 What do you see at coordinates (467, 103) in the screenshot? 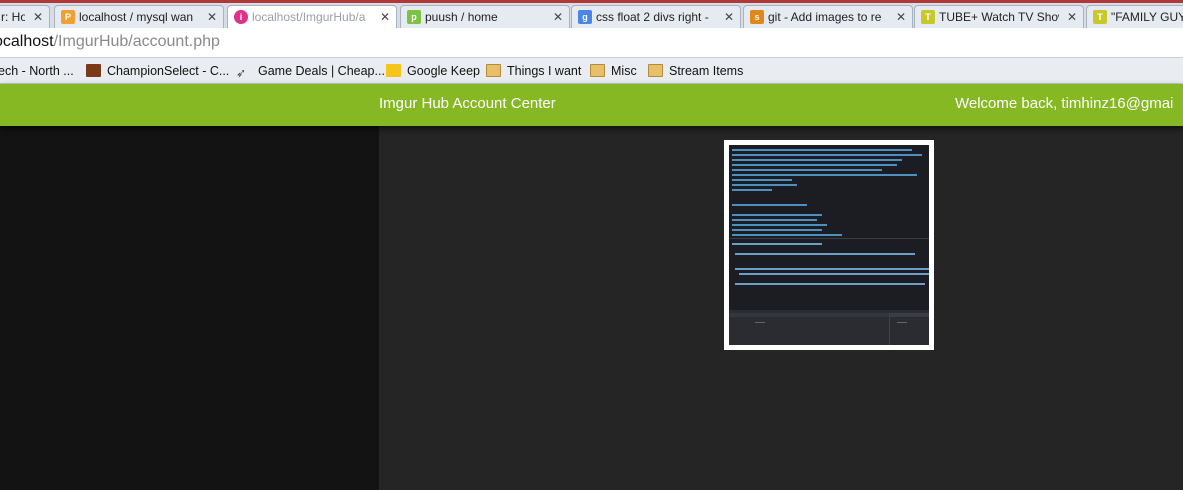
I see `page-title: Imgur Hub Account Center` at bounding box center [467, 103].